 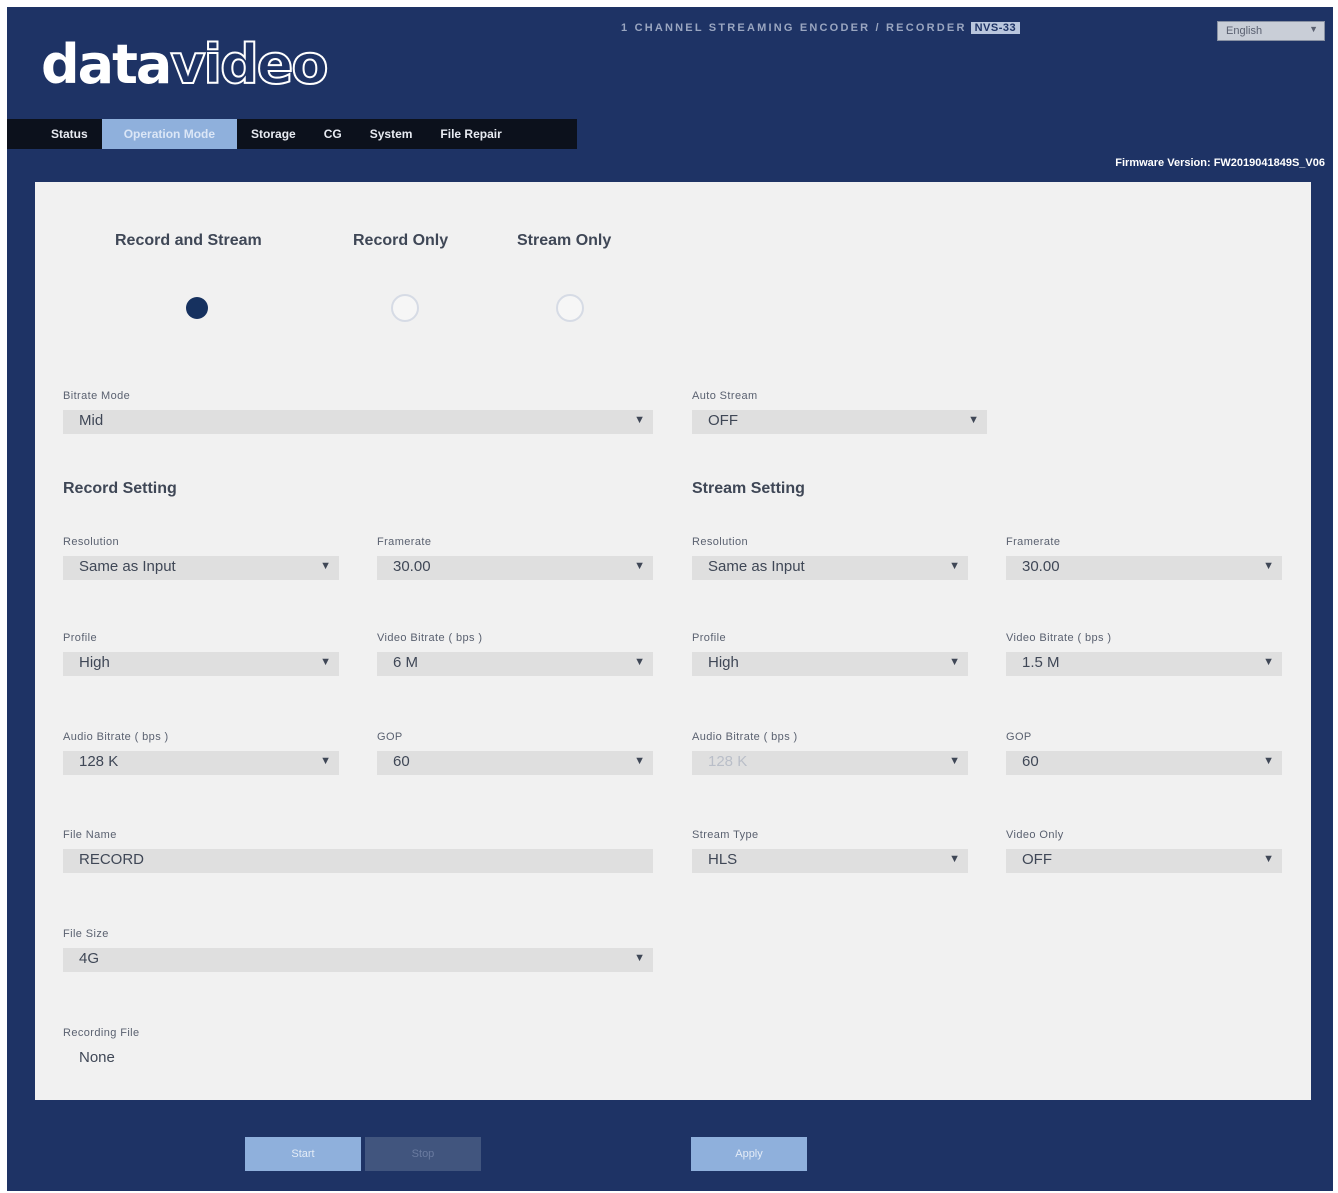 What do you see at coordinates (830, 568) in the screenshot?
I see `stream-resolution-select: Same as Input ▼` at bounding box center [830, 568].